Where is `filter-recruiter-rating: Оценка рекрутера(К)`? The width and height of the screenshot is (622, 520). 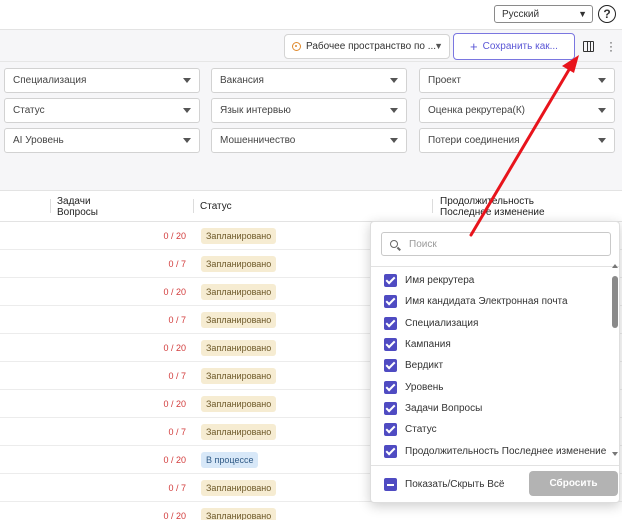 filter-recruiter-rating: Оценка рекрутера(К) is located at coordinates (517, 110).